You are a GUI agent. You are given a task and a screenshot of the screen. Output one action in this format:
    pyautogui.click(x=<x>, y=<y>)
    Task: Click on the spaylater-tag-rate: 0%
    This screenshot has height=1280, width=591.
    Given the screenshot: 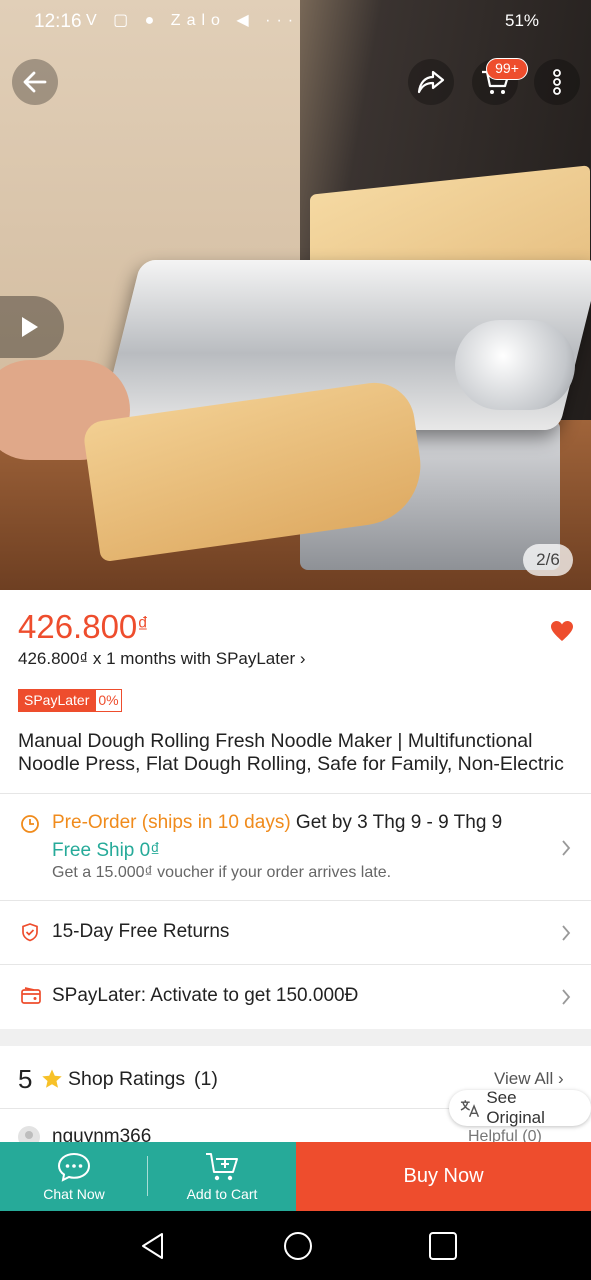 What is the action you would take?
    pyautogui.click(x=108, y=700)
    